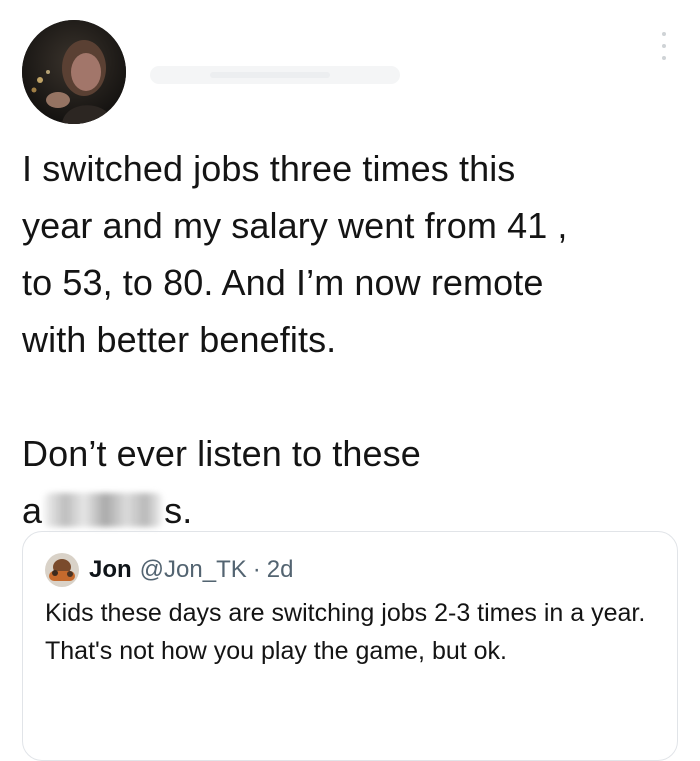 The height and width of the screenshot is (761, 700). What do you see at coordinates (350, 570) in the screenshot?
I see `quoted-tweet-header: Jon @Jon_TK · 2d` at bounding box center [350, 570].